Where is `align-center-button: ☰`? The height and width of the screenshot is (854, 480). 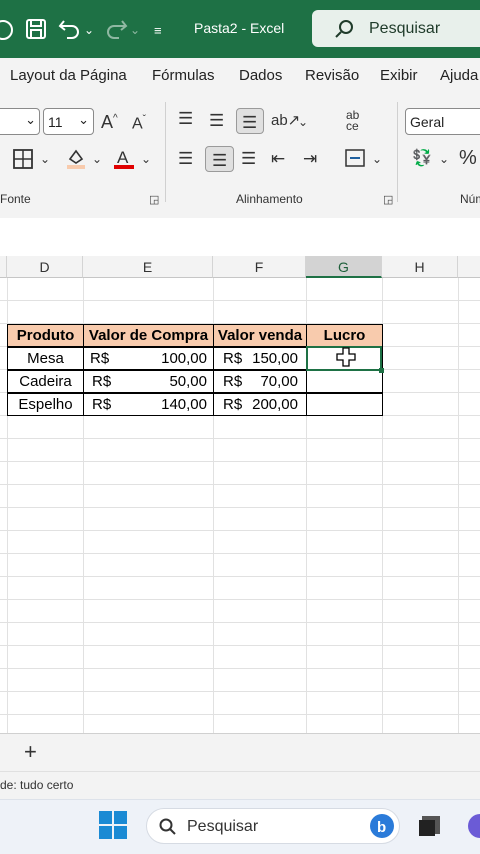 align-center-button: ☰ is located at coordinates (219, 159).